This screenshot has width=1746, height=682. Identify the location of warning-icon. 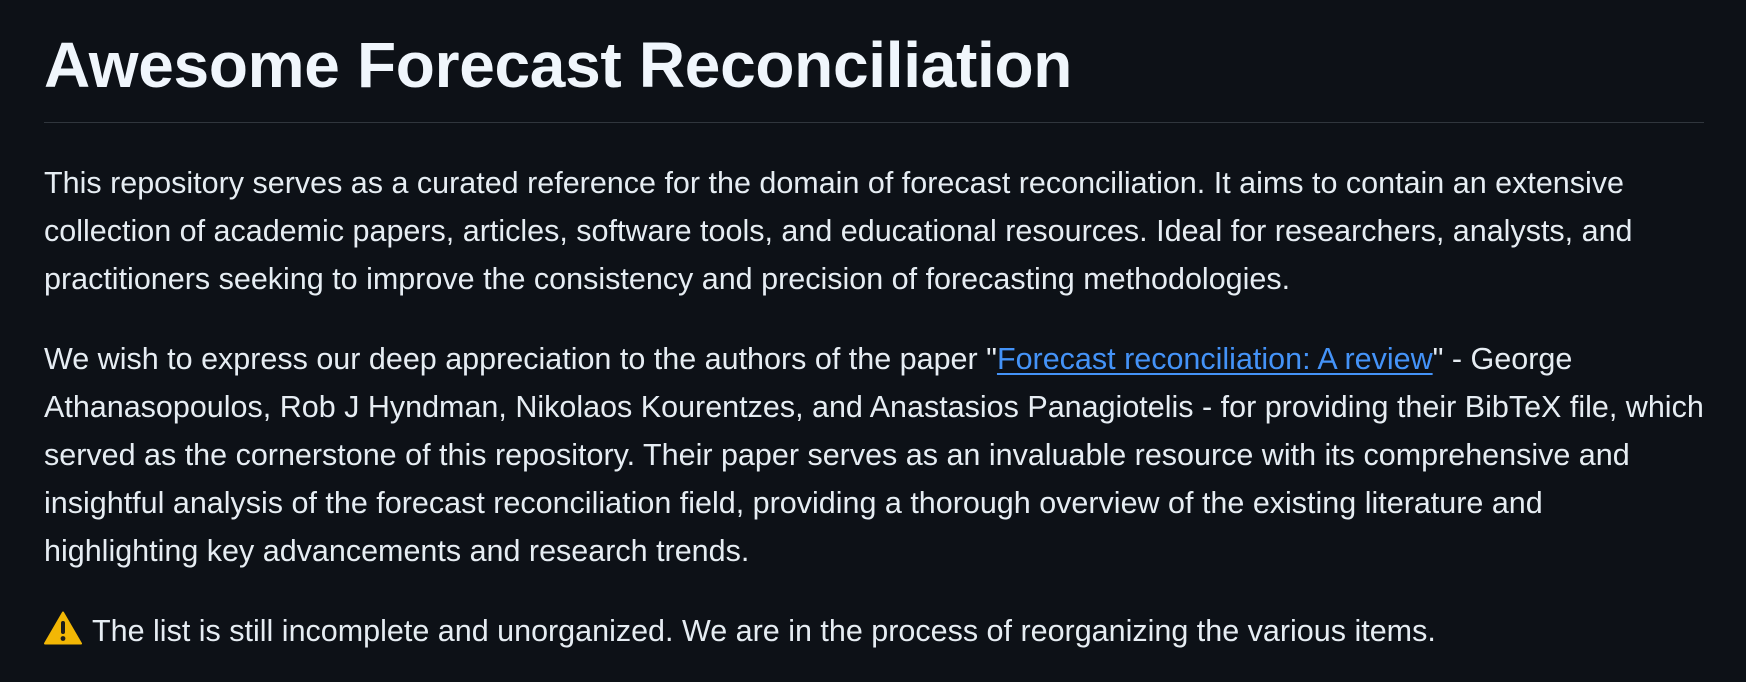
(63, 628).